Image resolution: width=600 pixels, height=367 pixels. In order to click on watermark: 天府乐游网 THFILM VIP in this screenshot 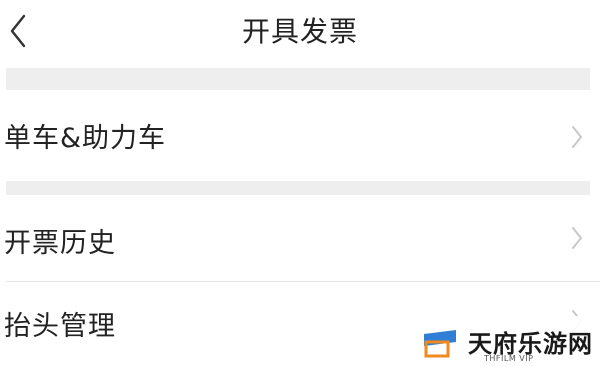, I will do `click(500, 341)`.